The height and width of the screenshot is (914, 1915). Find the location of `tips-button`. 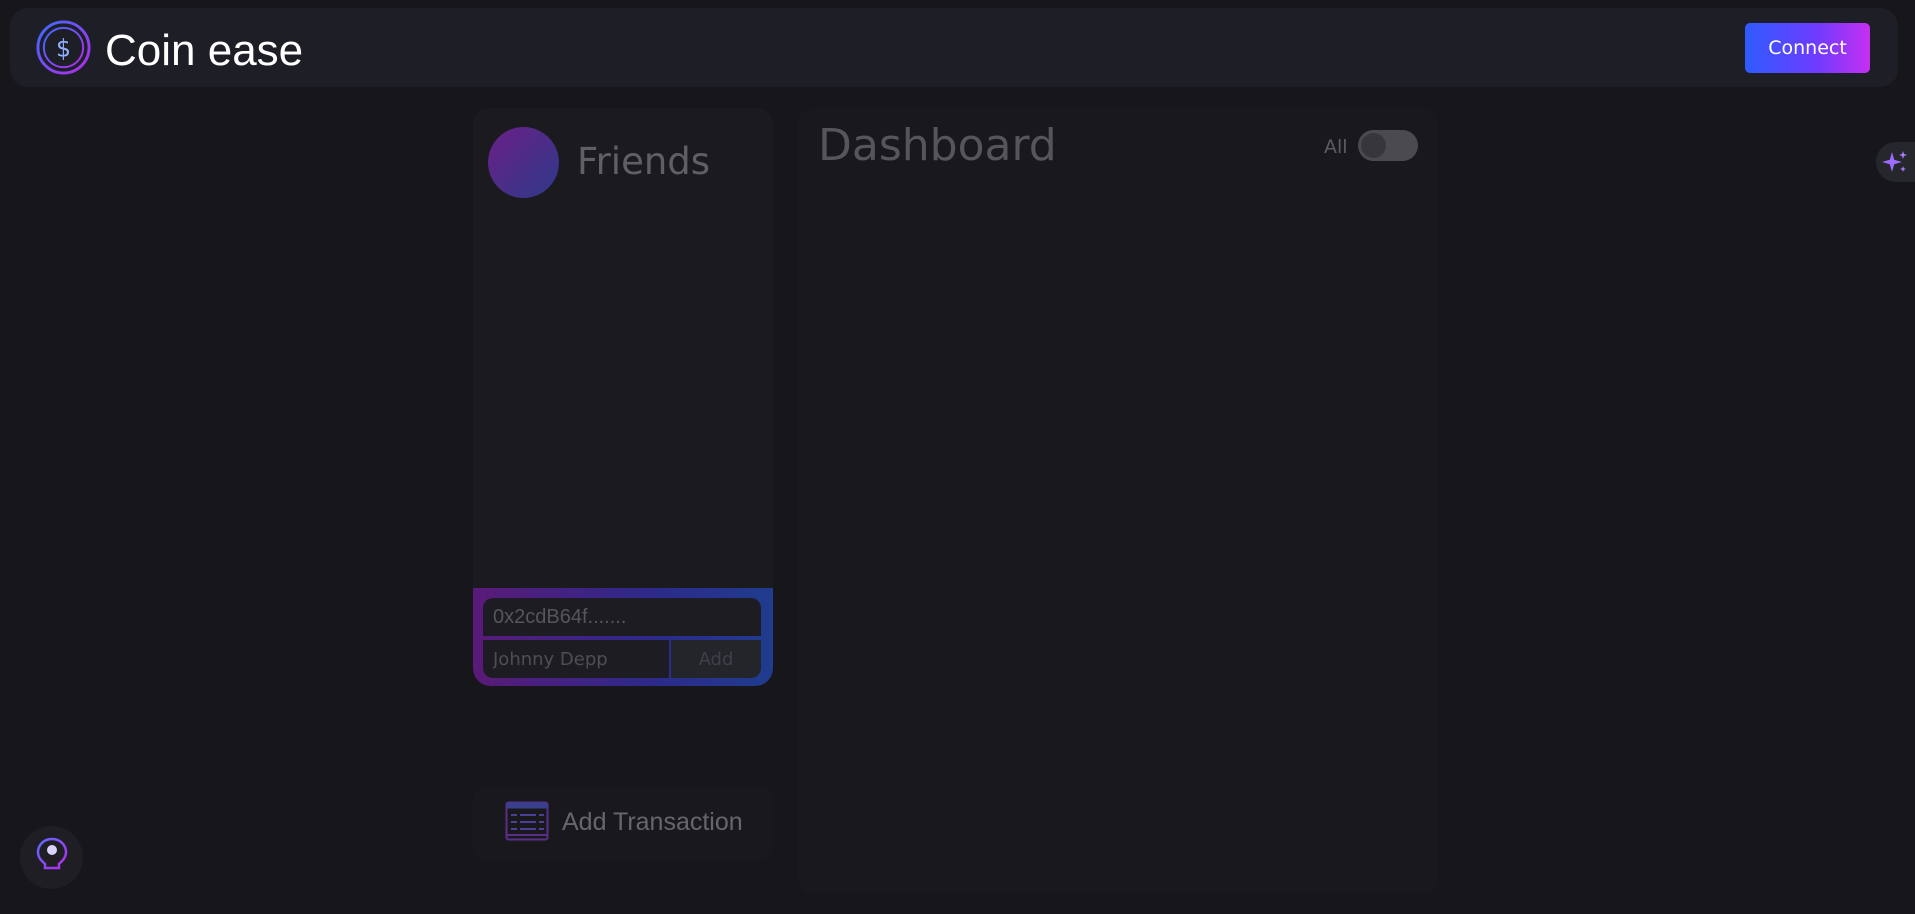

tips-button is located at coordinates (51, 857).